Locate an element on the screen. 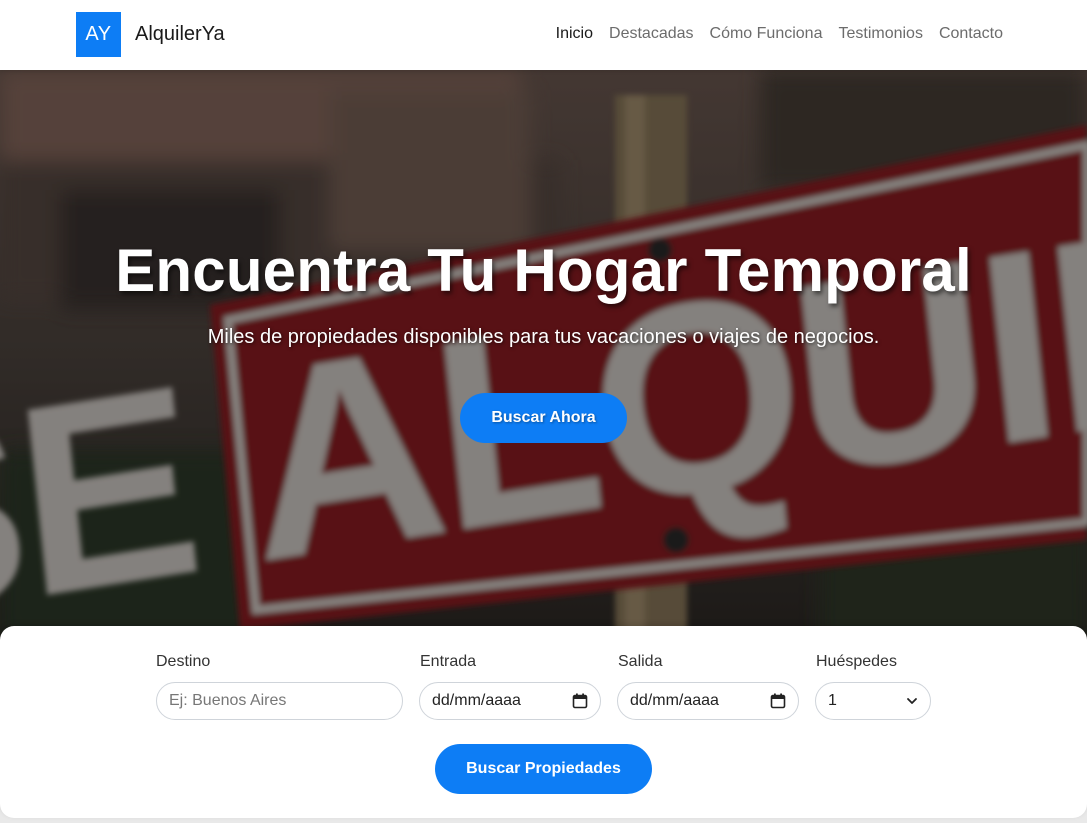 This screenshot has height=823, width=1087. hero-title: Encuentra Tu Hogar Temporal is located at coordinates (543, 270).